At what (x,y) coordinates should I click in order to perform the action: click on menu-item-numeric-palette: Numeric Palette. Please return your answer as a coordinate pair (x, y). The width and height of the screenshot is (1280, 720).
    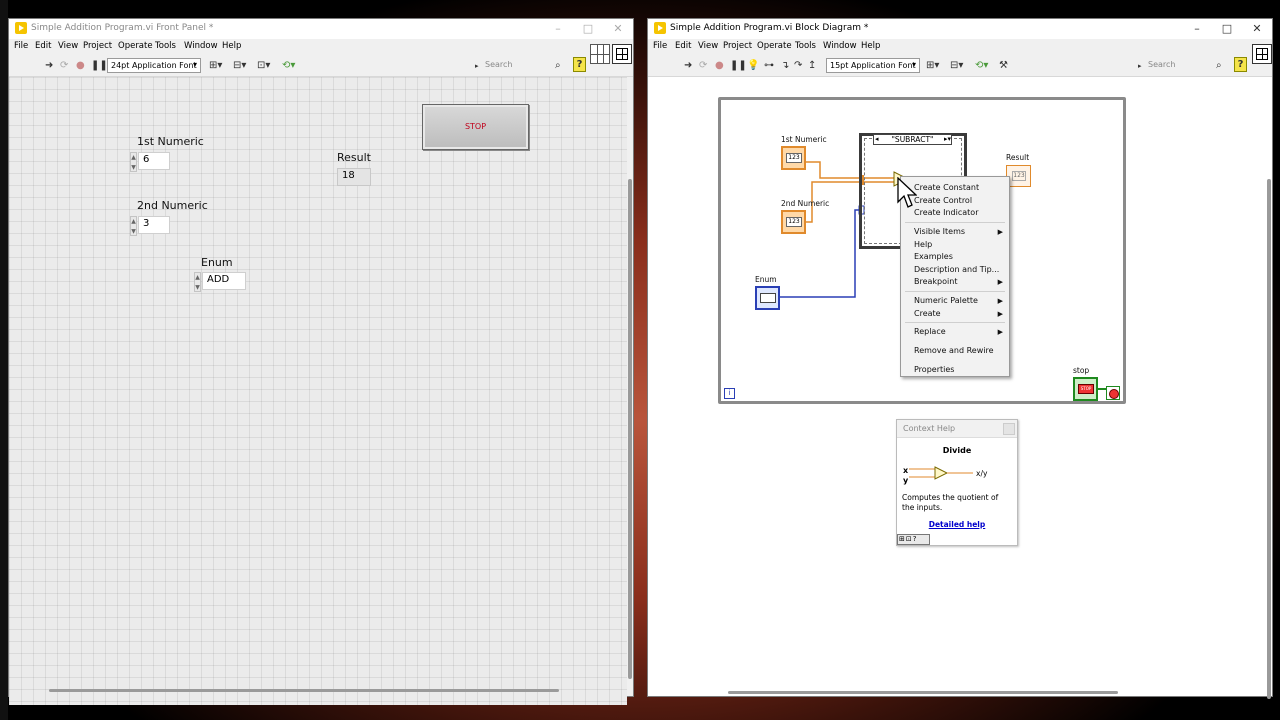
    Looking at the image, I should click on (946, 300).